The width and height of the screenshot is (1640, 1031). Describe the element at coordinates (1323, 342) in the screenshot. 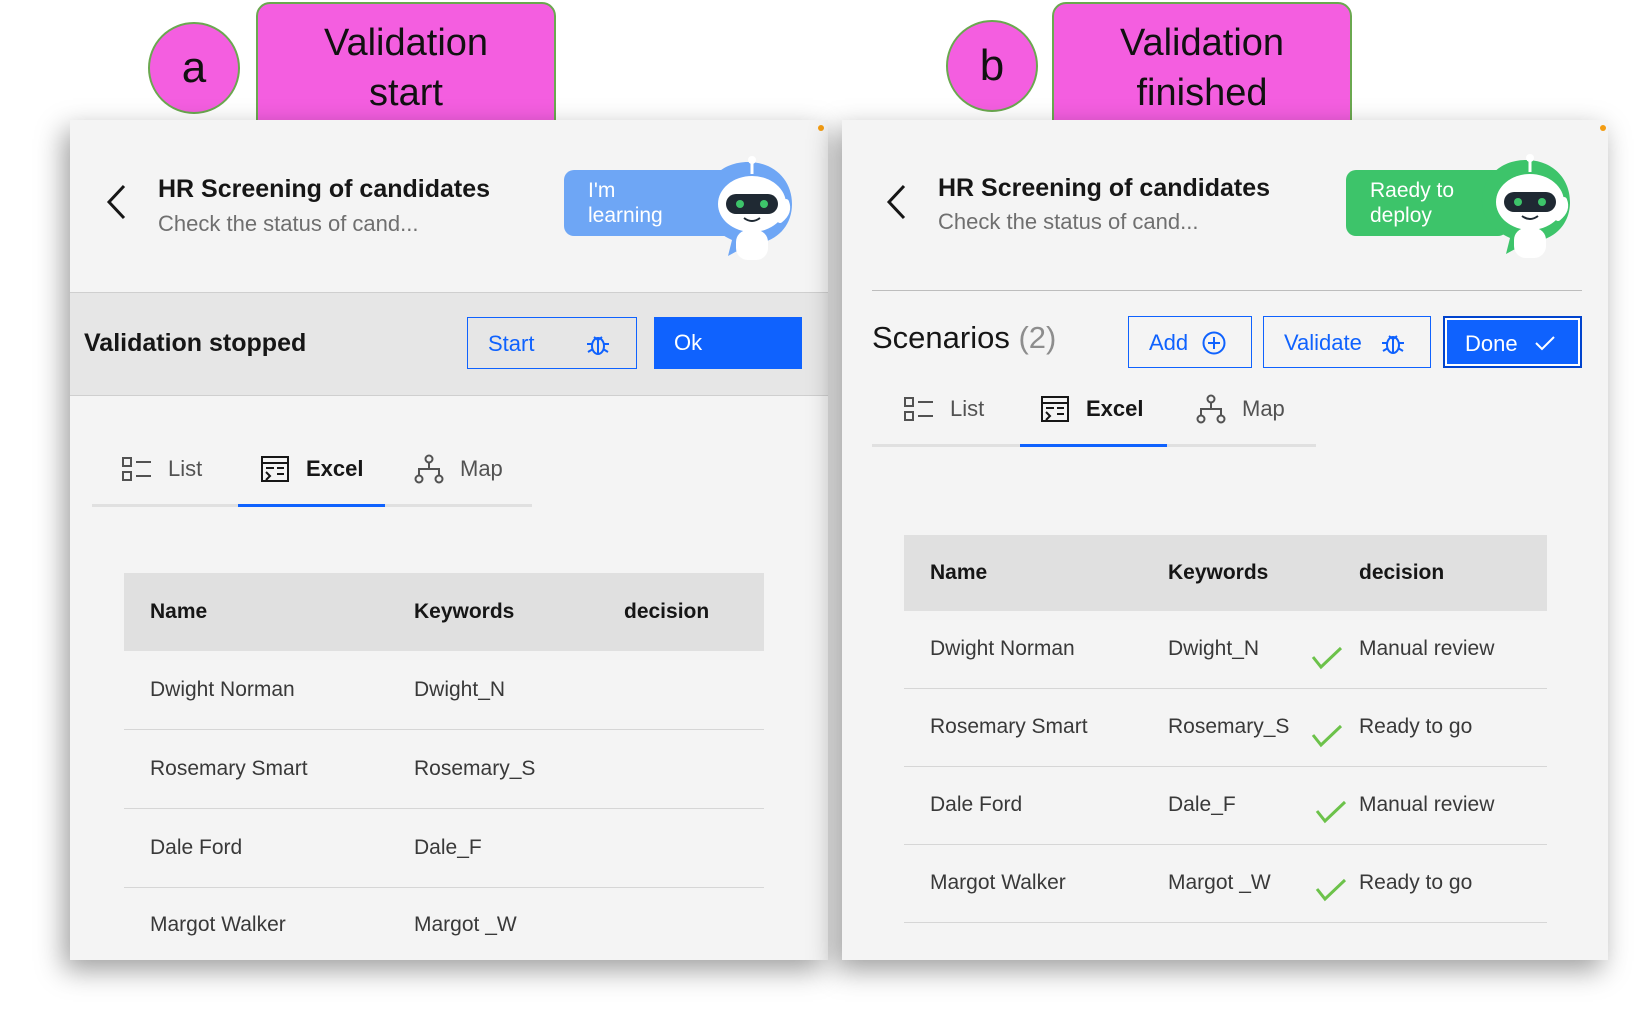

I see `validate-button-label: Validate` at that location.